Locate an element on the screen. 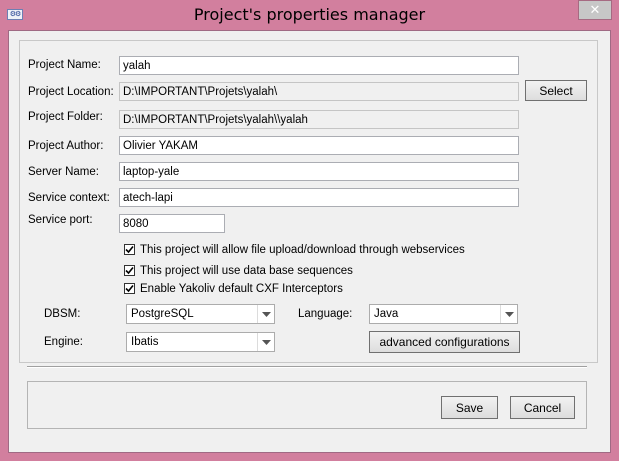 The image size is (619, 461). server-name-input is located at coordinates (319, 171).